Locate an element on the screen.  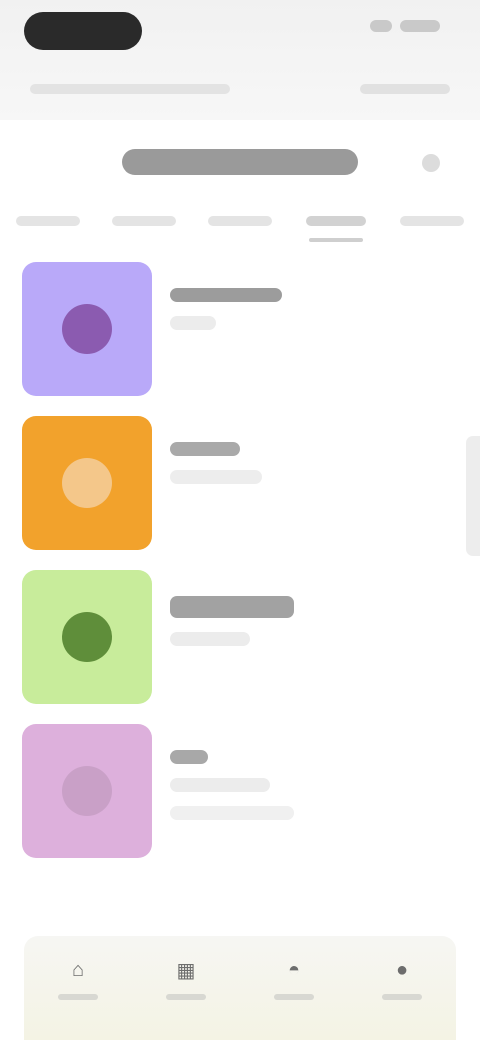
nav-notifications: ◓ is located at coordinates (294, 978).